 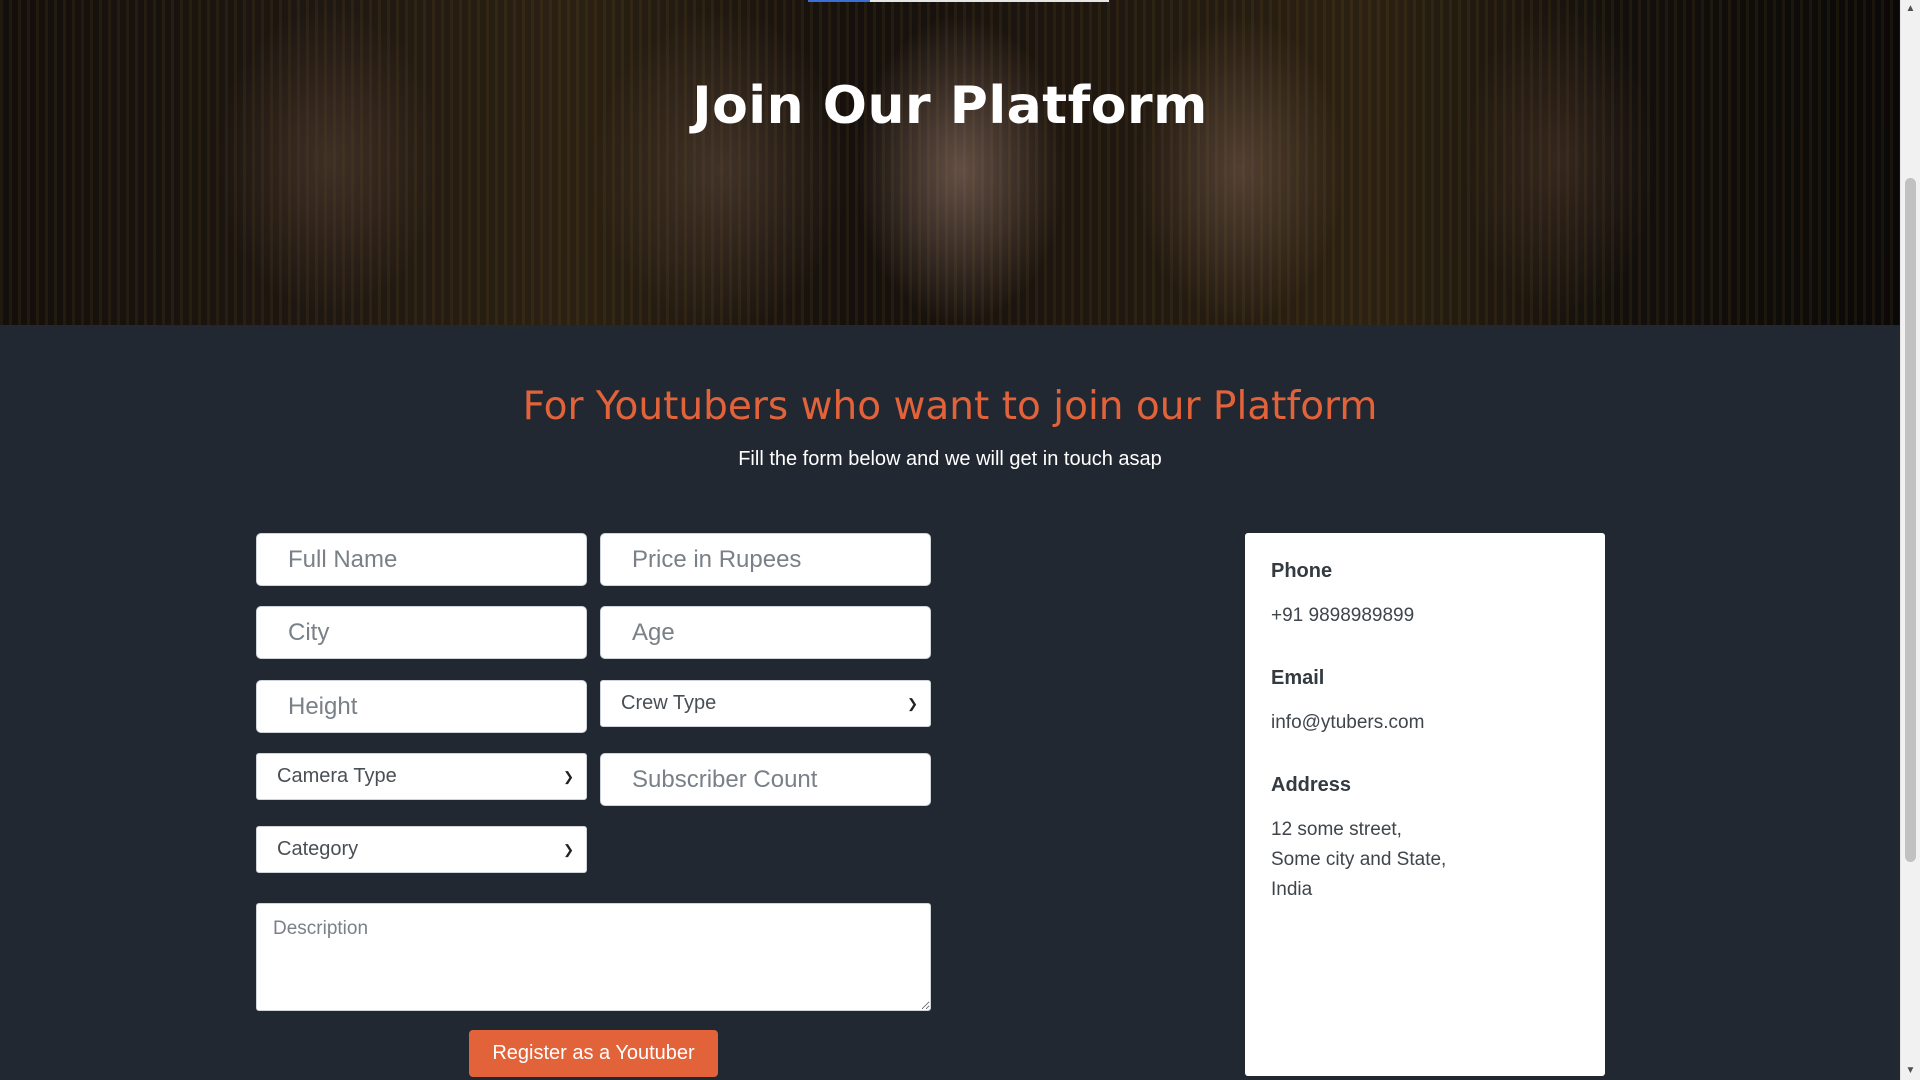 I want to click on nav-underline, so click(x=958, y=1).